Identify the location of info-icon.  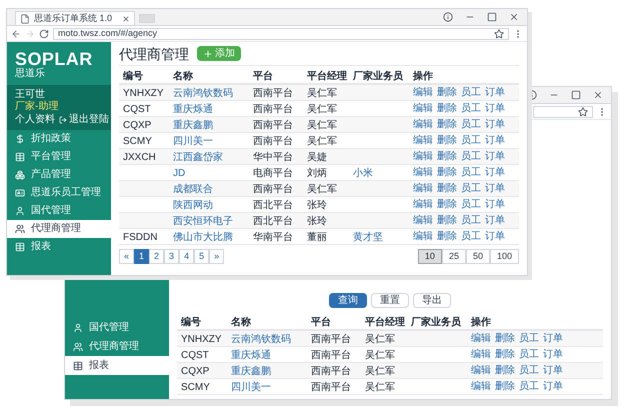
(448, 17).